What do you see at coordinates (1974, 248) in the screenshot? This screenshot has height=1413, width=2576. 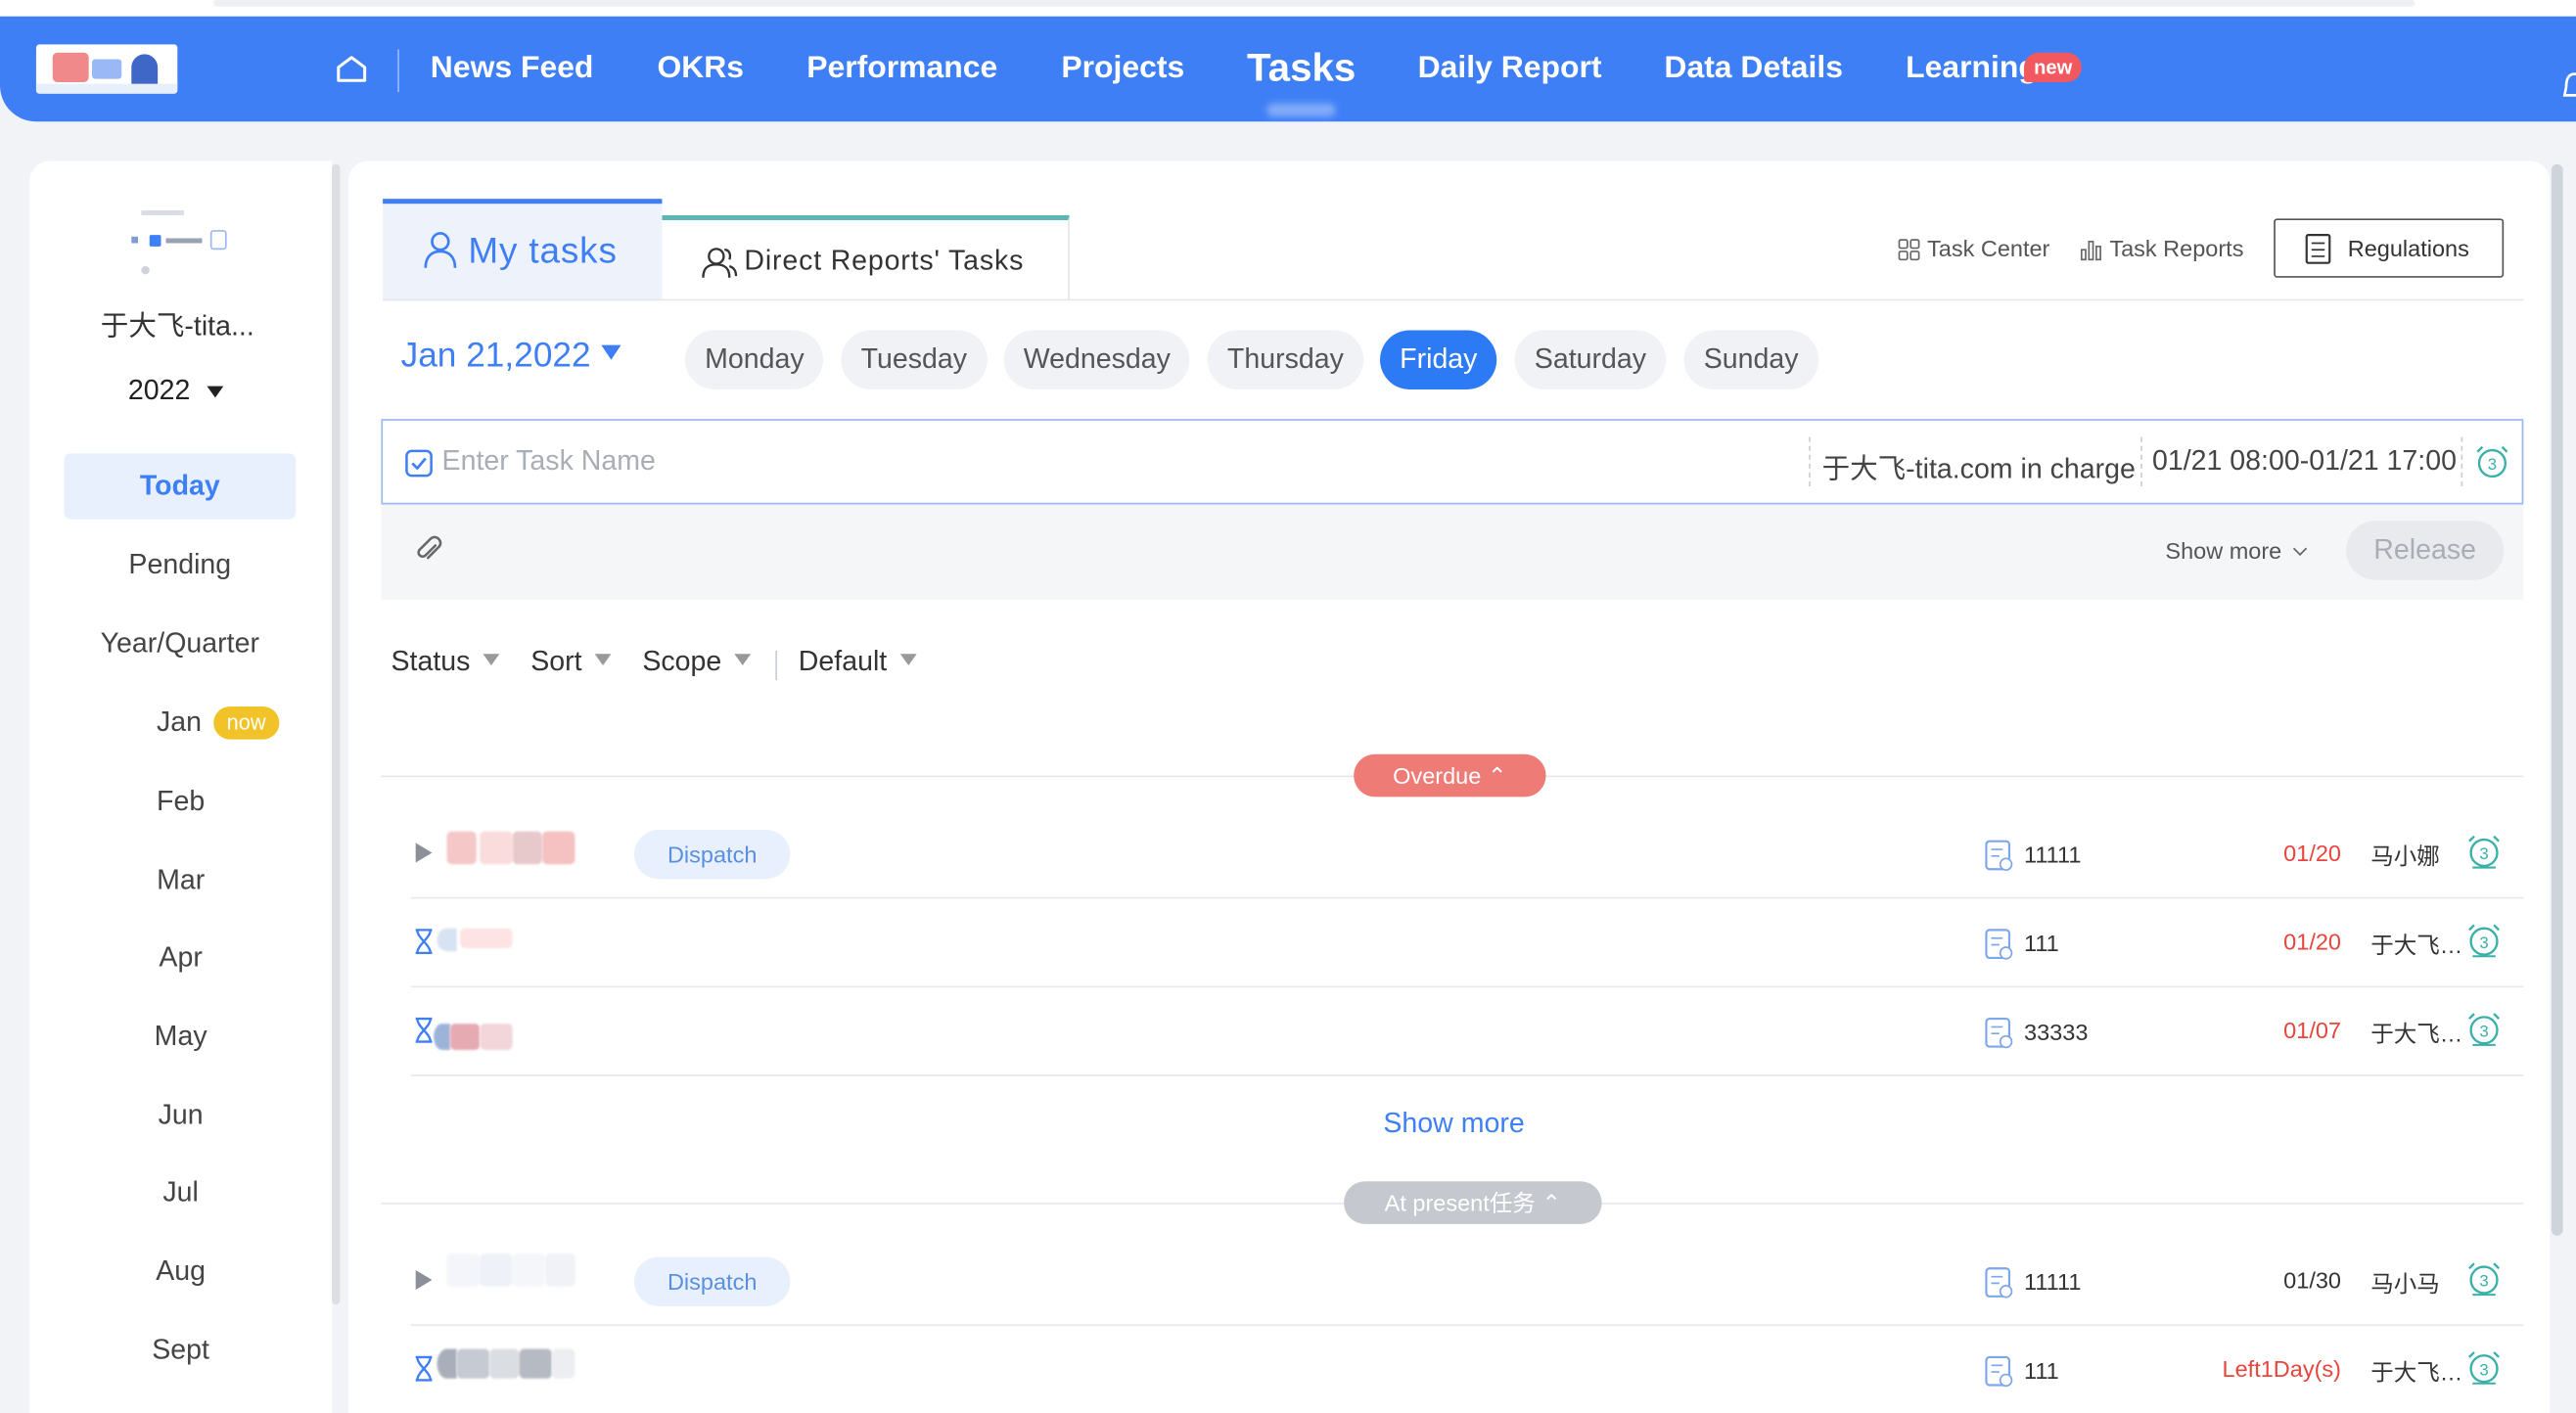 I see `task-center-link: Task Center` at bounding box center [1974, 248].